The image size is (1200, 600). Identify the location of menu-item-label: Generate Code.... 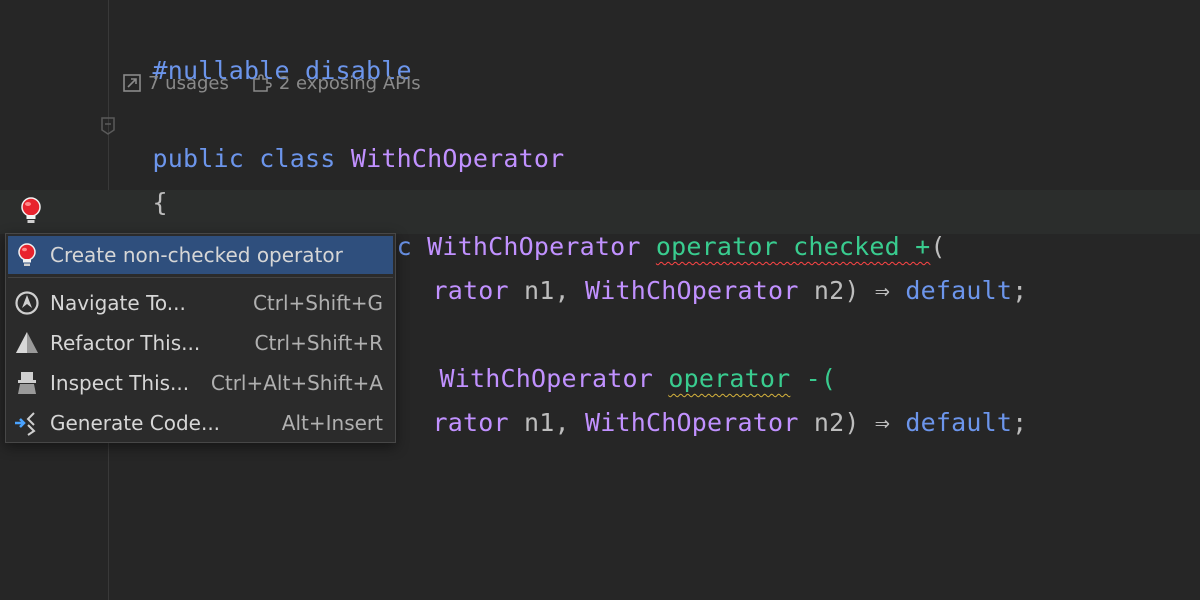
(135, 423).